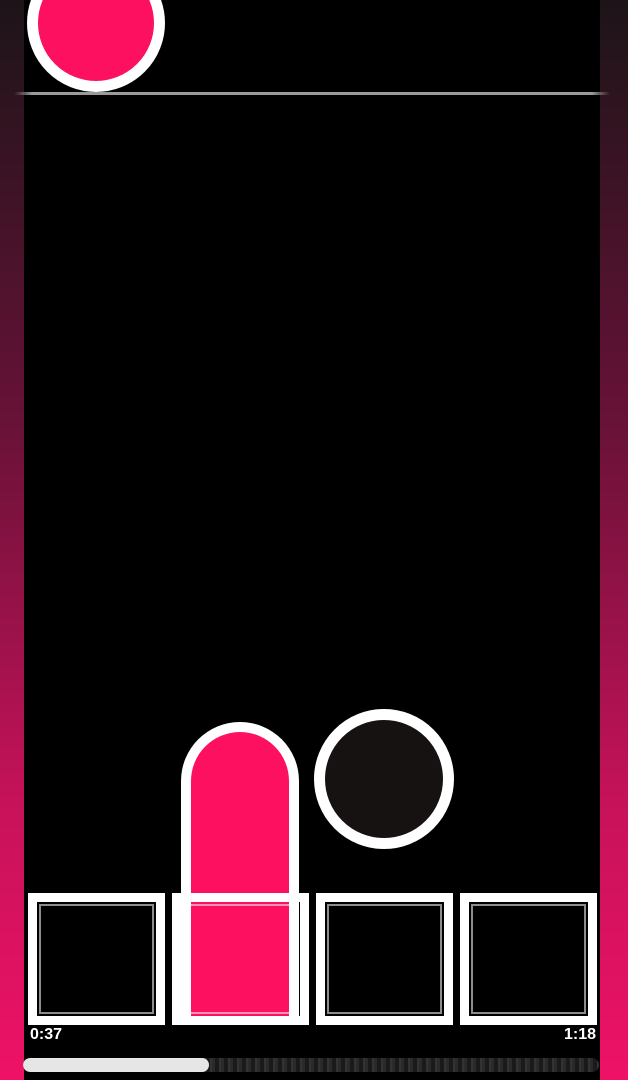 The height and width of the screenshot is (1080, 628). I want to click on dark-tap-note, so click(384, 779).